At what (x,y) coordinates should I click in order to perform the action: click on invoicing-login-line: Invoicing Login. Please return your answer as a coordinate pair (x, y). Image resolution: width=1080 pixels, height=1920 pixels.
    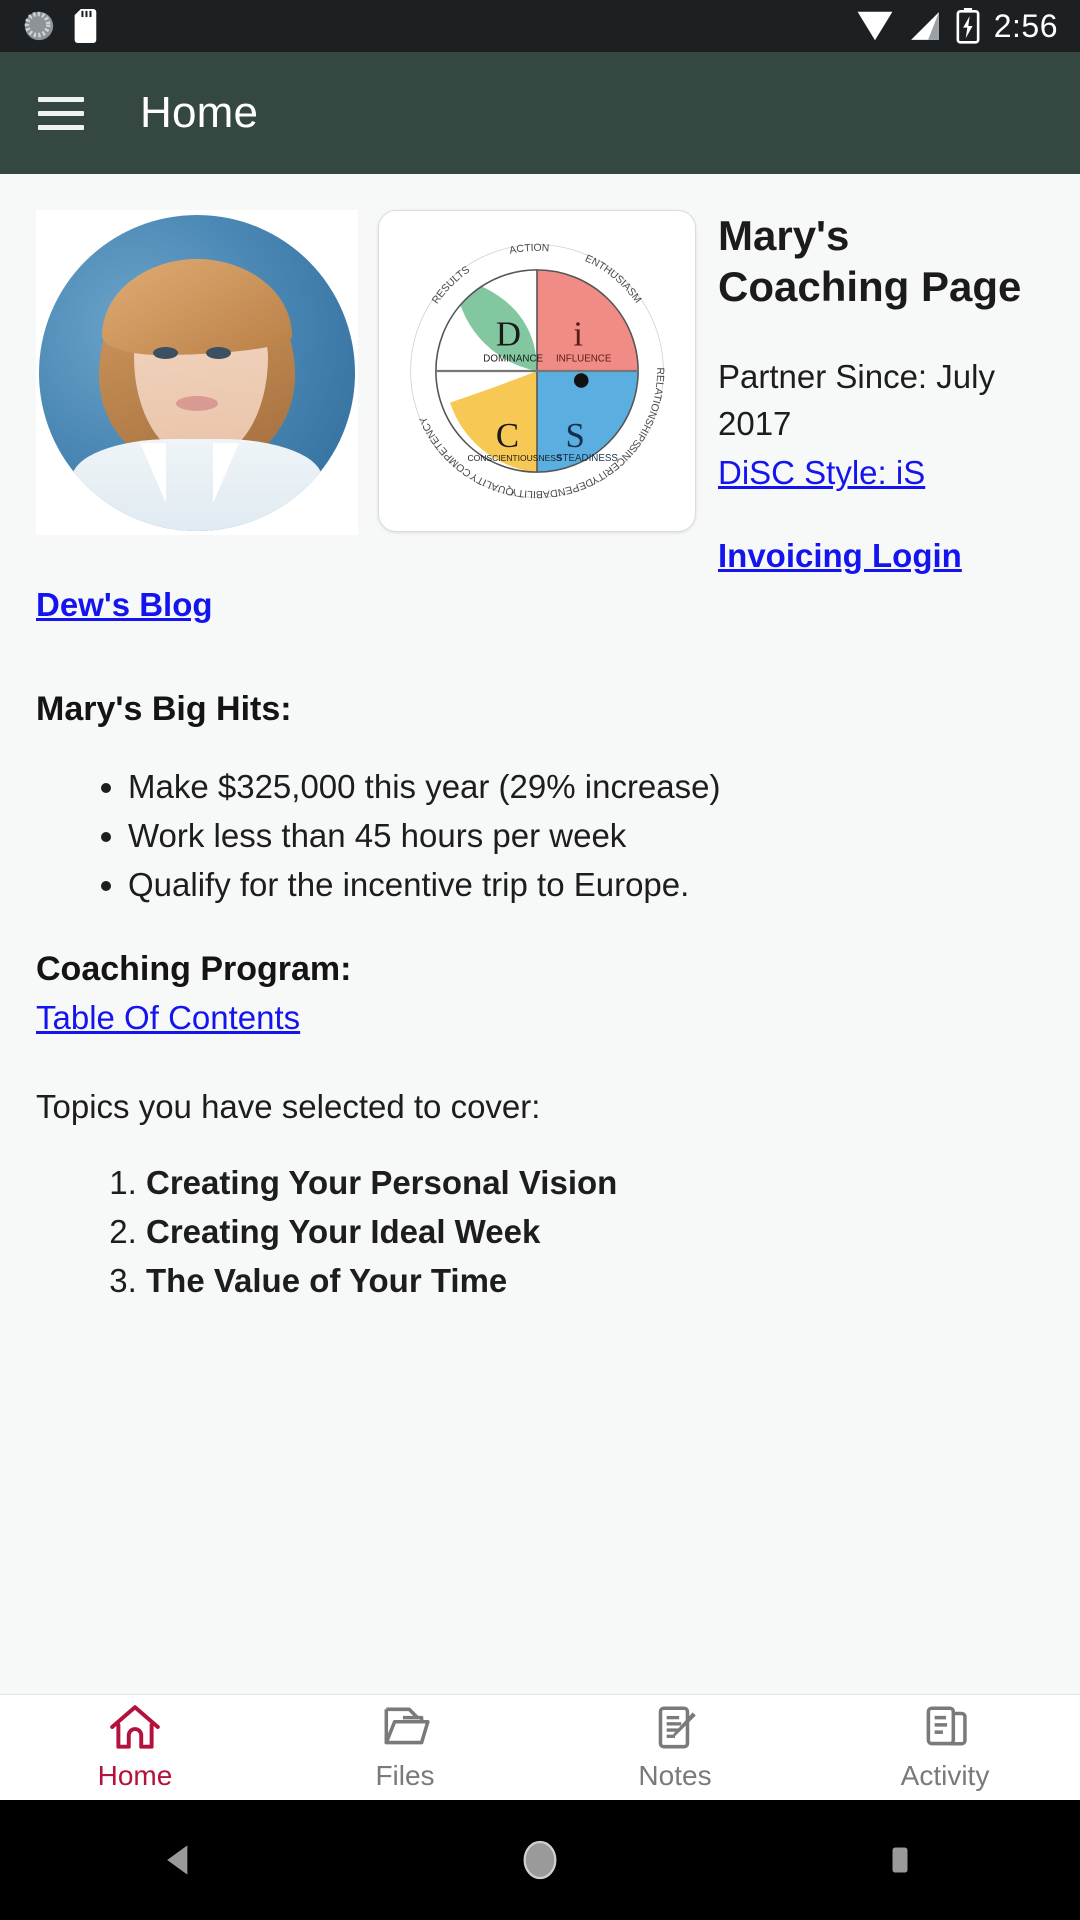
    Looking at the image, I should click on (540, 556).